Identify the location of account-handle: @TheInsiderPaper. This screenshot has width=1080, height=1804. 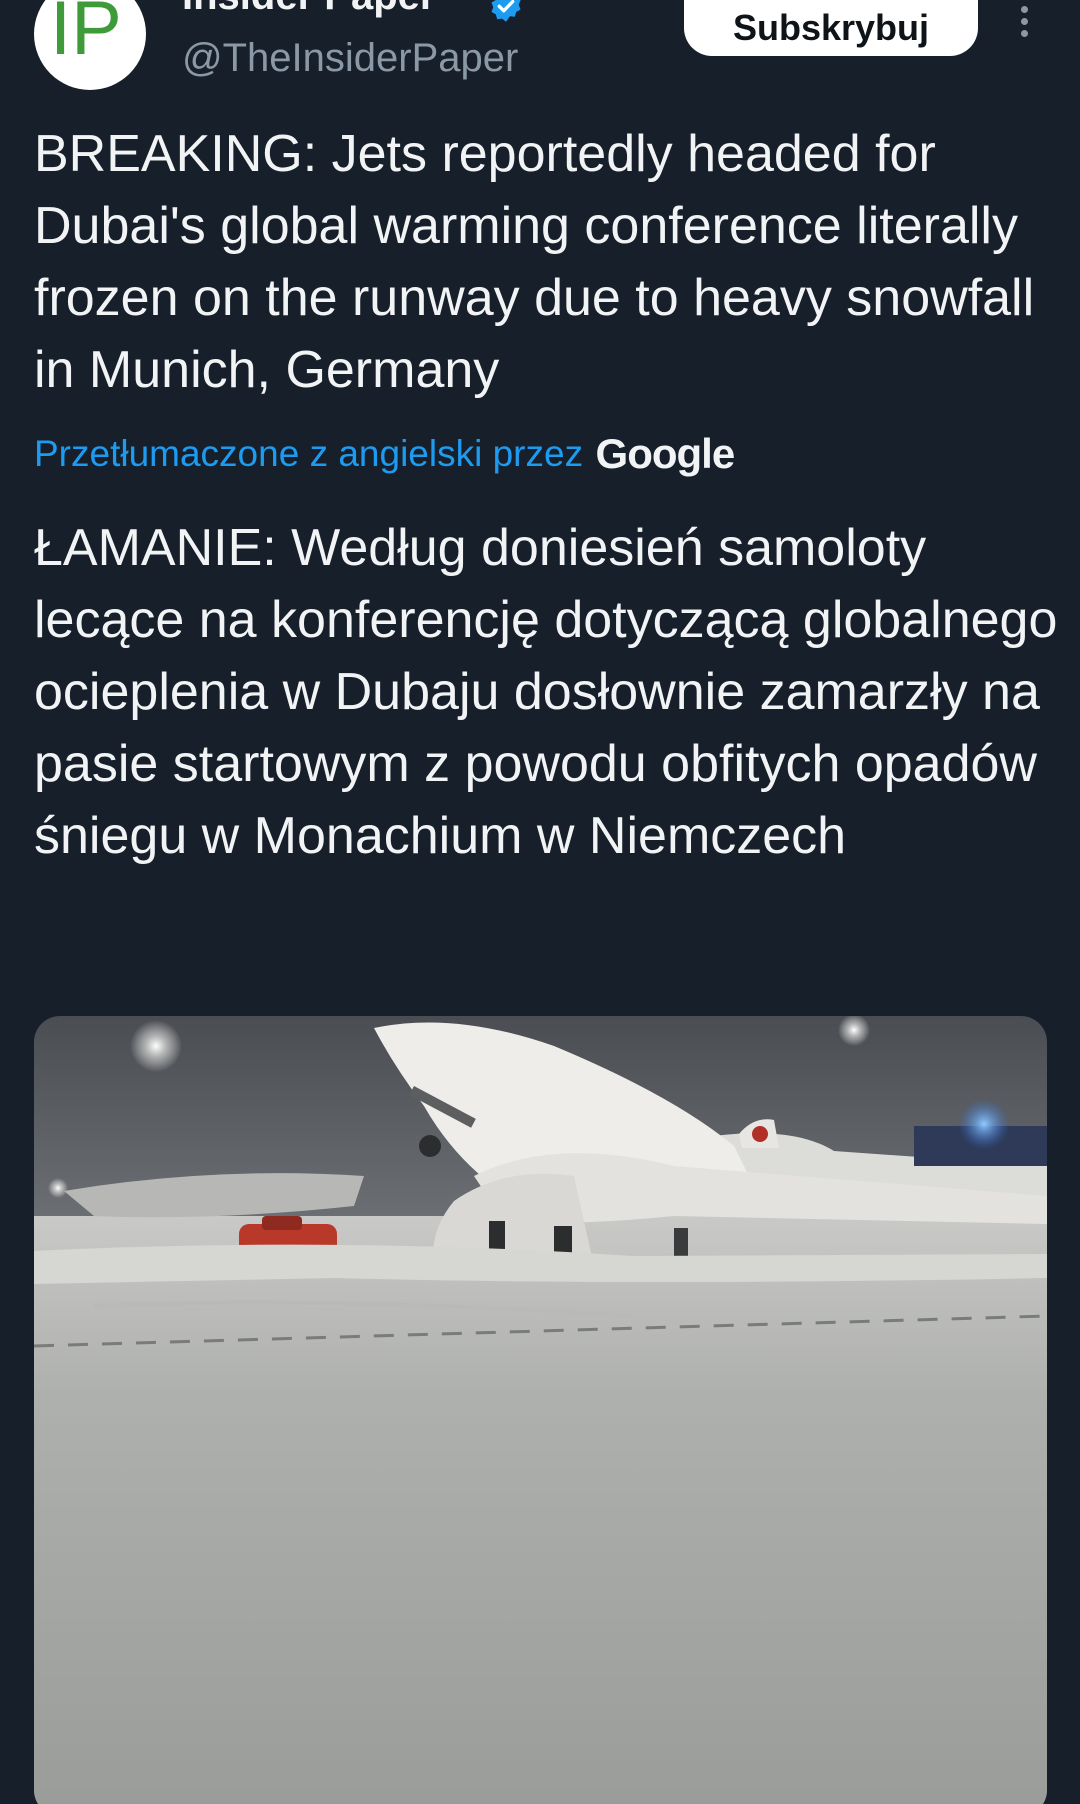
(350, 58).